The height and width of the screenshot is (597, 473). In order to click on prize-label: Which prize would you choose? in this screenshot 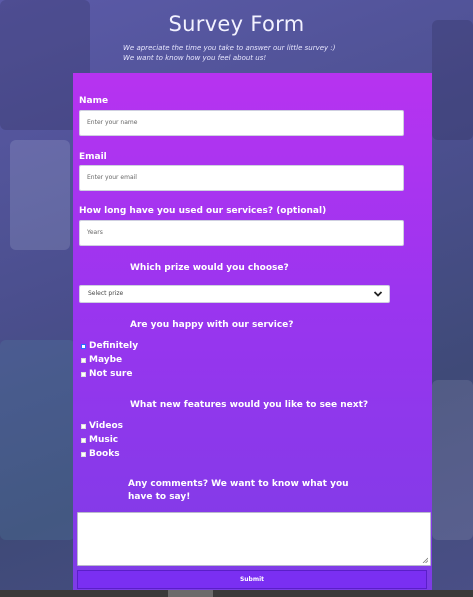, I will do `click(209, 268)`.